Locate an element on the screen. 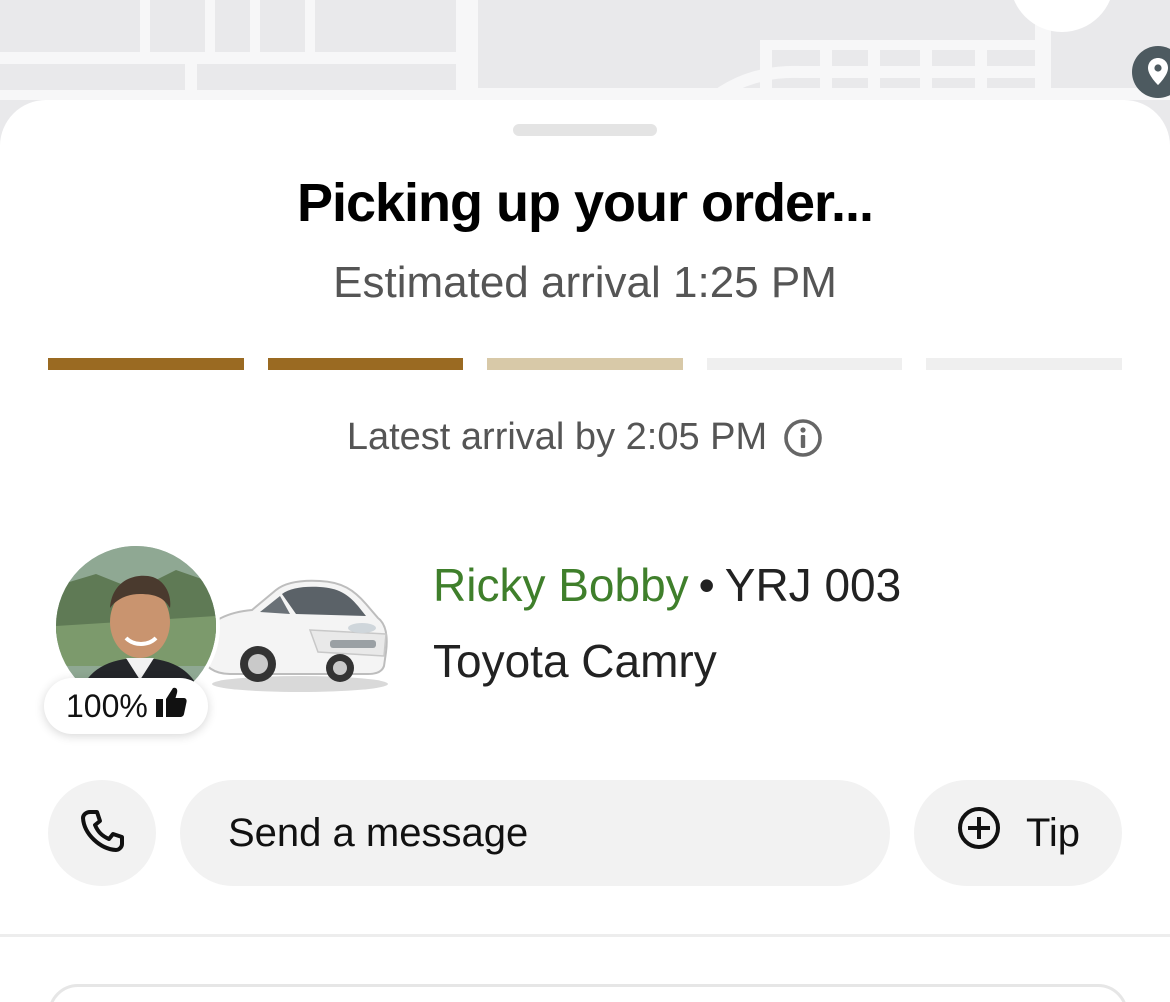 The image size is (1170, 1002). info-icon is located at coordinates (803, 438).